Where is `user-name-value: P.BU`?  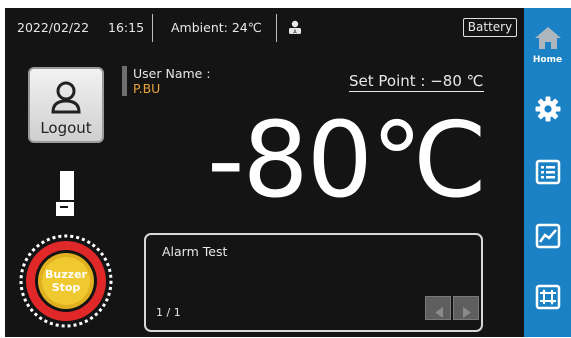 user-name-value: P.BU is located at coordinates (147, 88).